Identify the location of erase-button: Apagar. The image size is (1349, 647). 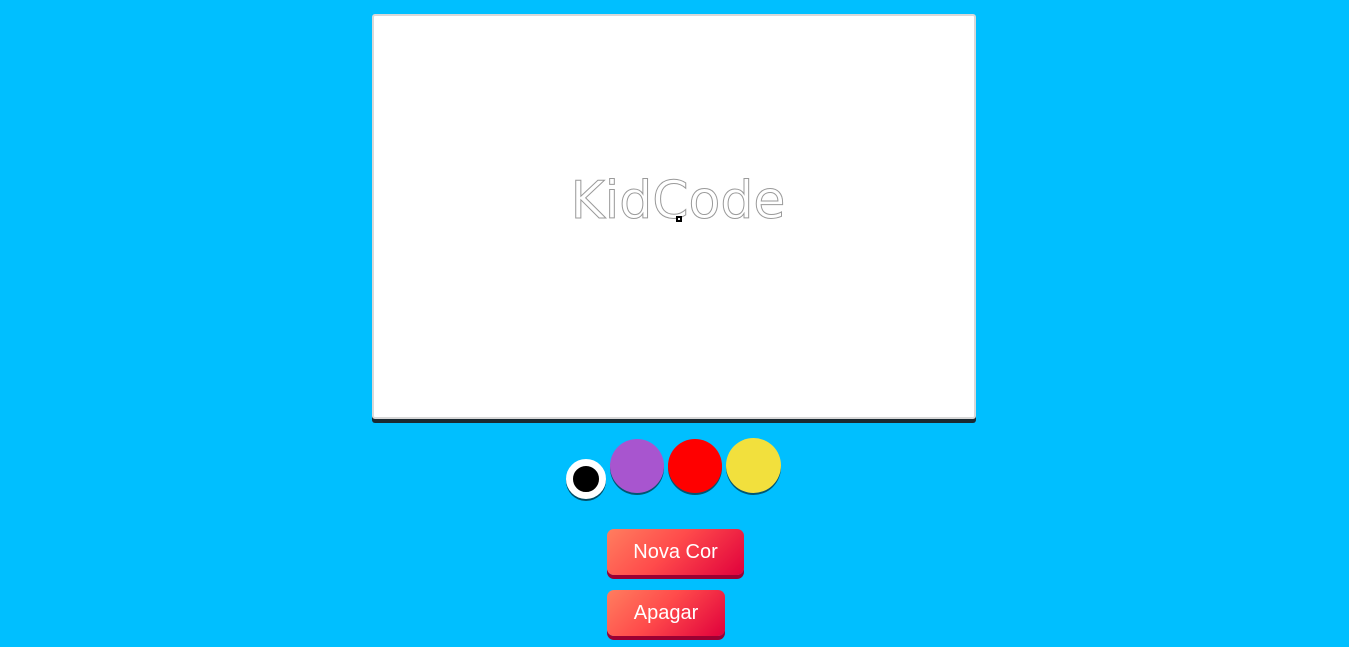
(666, 613).